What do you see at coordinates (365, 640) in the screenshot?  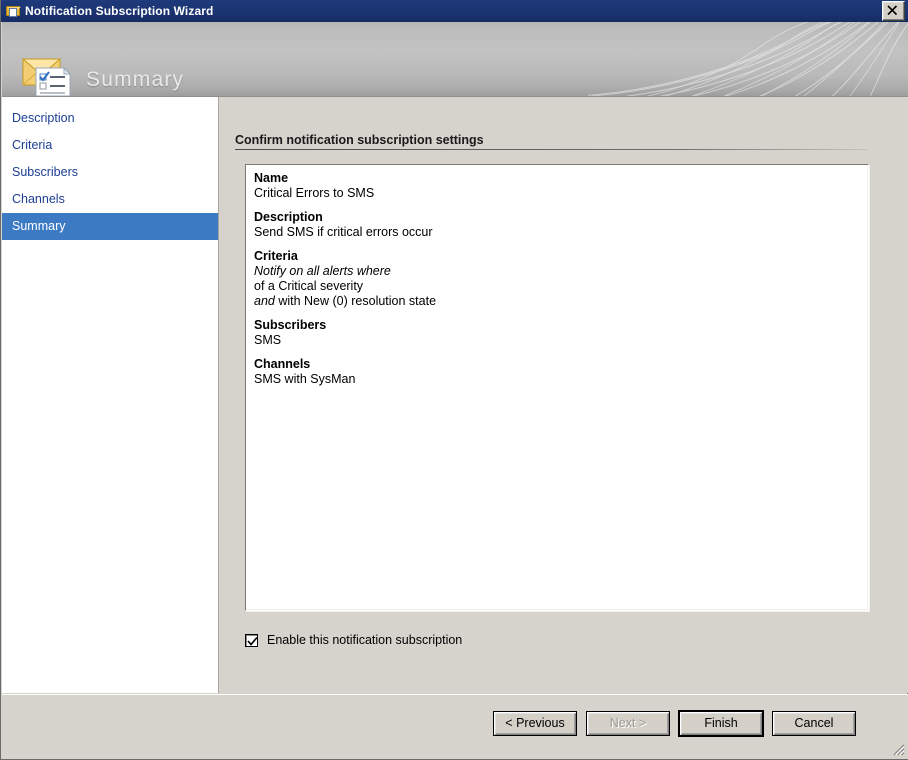 I see `enable-subscription-label: Enable this notification subscription` at bounding box center [365, 640].